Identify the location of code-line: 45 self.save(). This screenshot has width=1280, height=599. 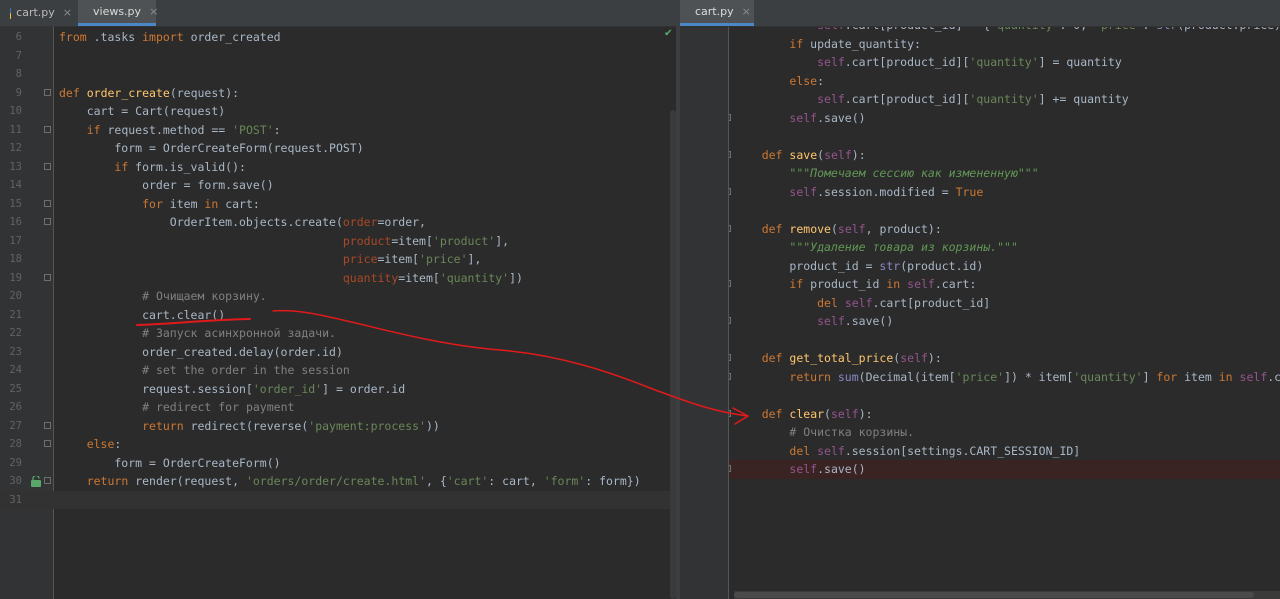
(980, 118).